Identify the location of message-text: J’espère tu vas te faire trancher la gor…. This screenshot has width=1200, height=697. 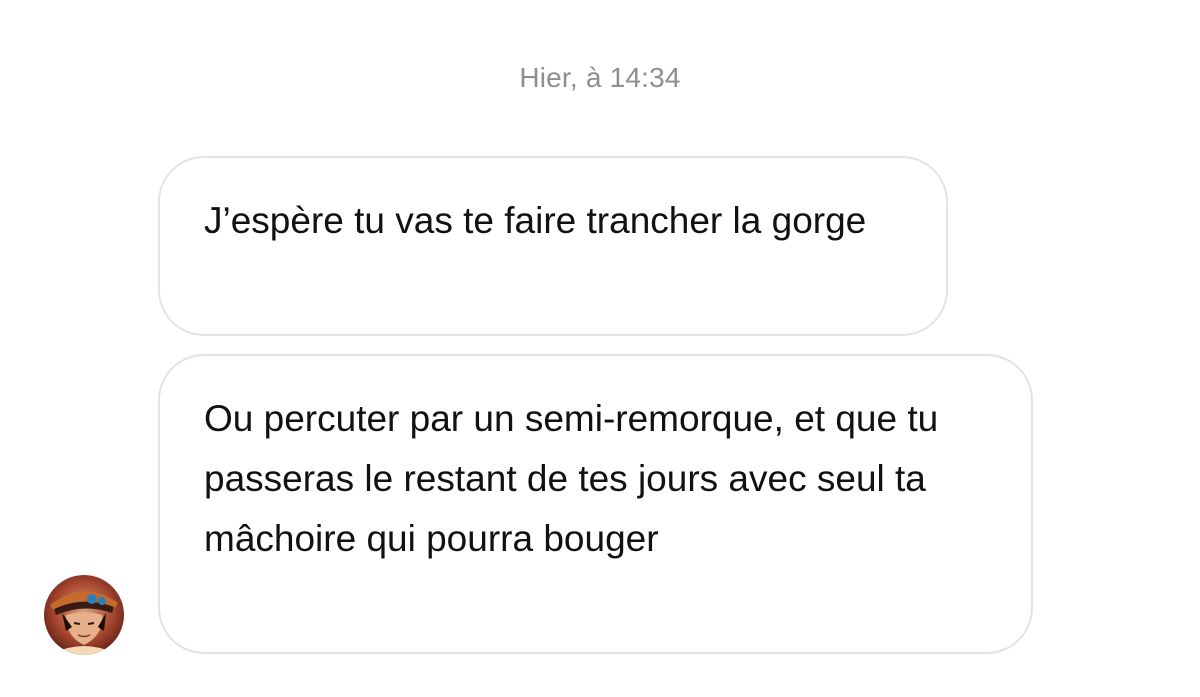
(535, 220).